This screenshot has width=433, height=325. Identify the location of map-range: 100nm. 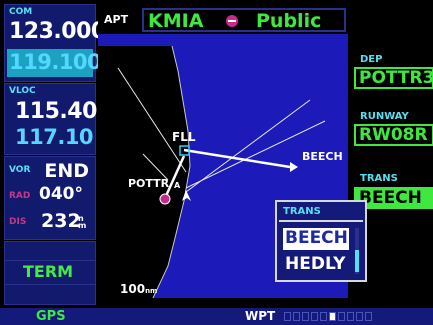
(138, 289).